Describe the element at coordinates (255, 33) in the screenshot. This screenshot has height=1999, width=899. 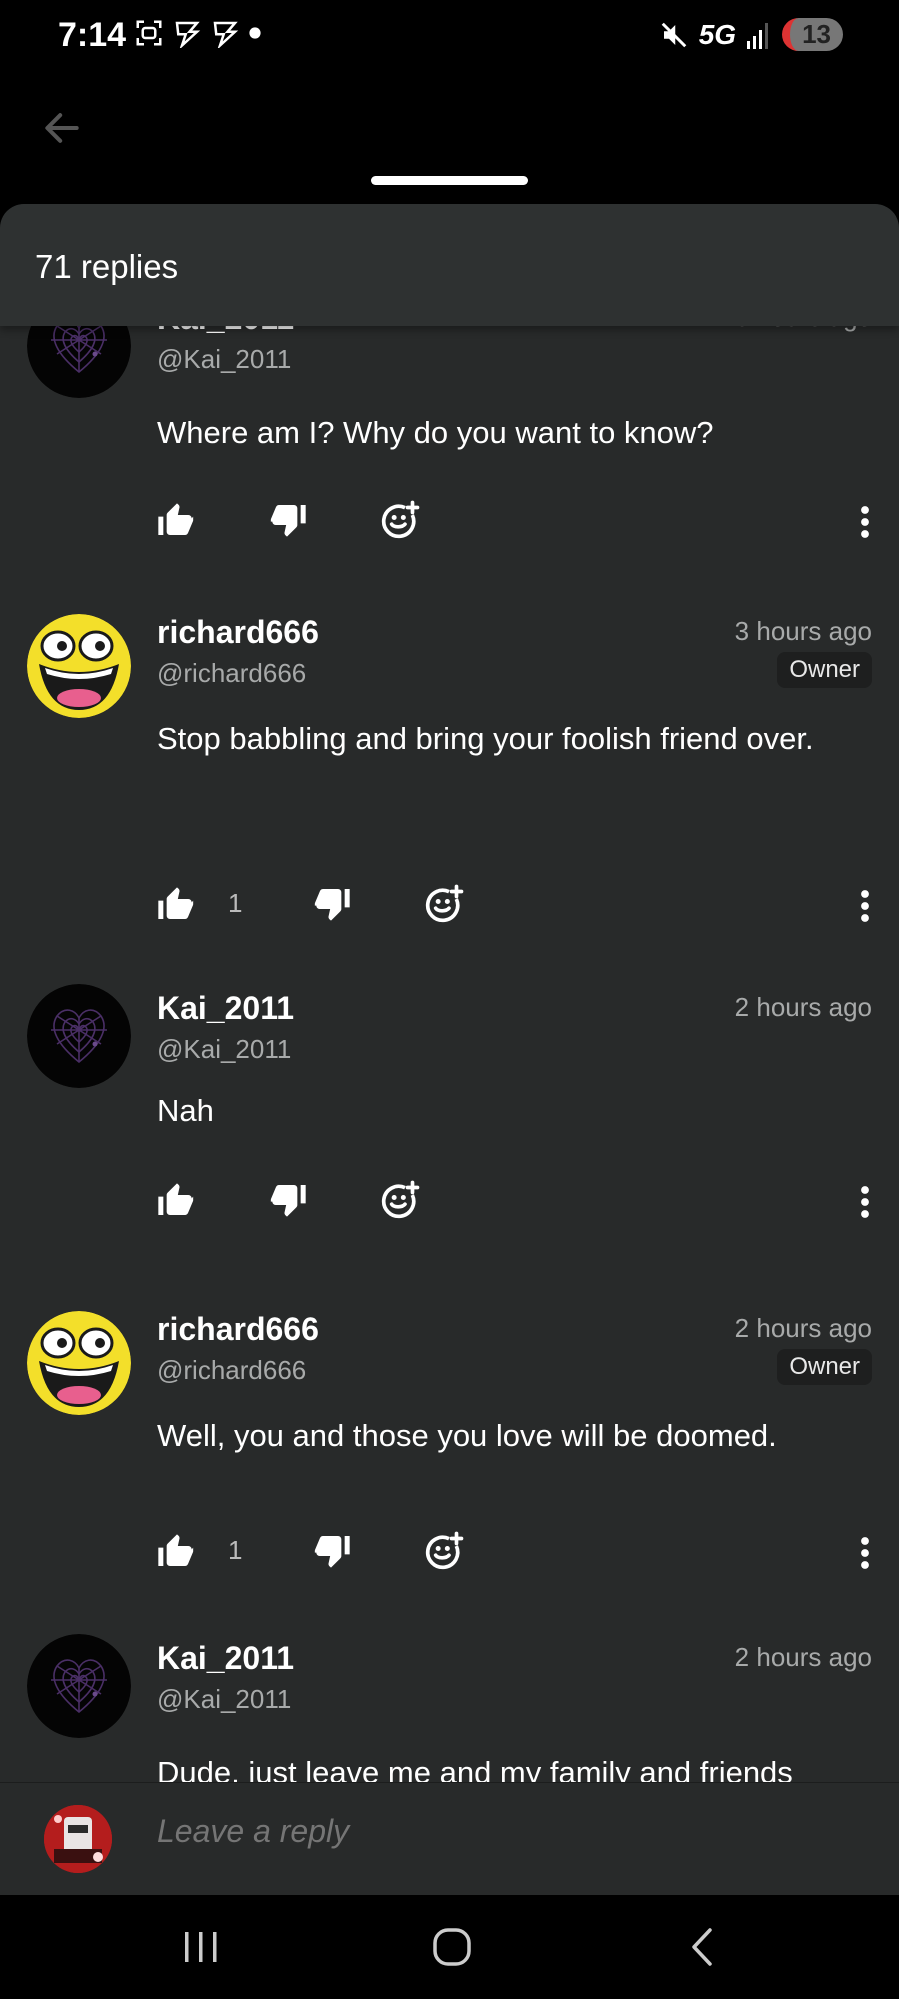
I see `notification-dot-icon` at that location.